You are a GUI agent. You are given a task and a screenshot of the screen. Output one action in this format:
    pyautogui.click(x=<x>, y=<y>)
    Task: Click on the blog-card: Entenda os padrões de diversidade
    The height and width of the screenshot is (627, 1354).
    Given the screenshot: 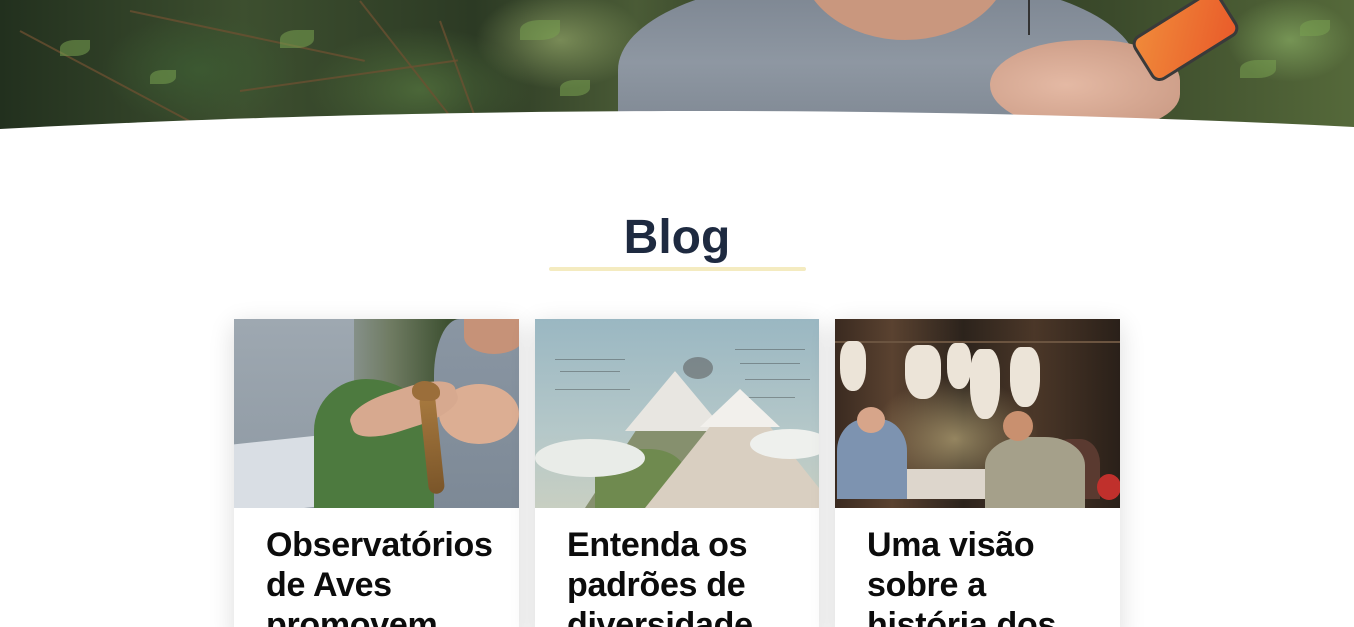 What is the action you would take?
    pyautogui.click(x=677, y=473)
    